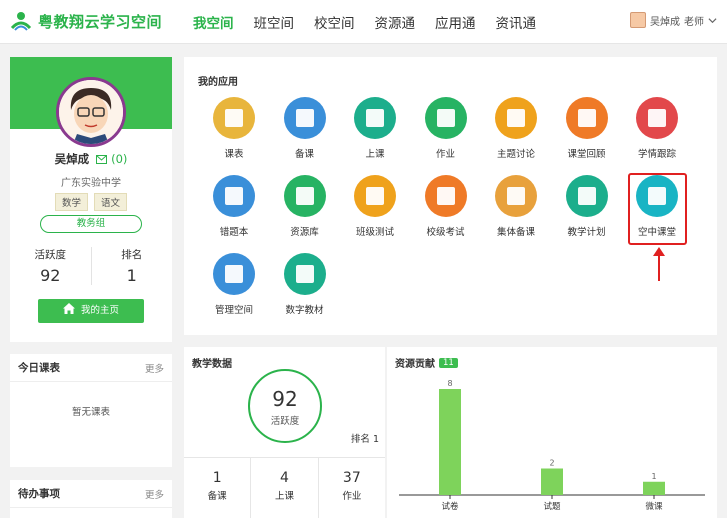  Describe the element at coordinates (305, 206) in the screenshot. I see `app-library: 资源库` at that location.